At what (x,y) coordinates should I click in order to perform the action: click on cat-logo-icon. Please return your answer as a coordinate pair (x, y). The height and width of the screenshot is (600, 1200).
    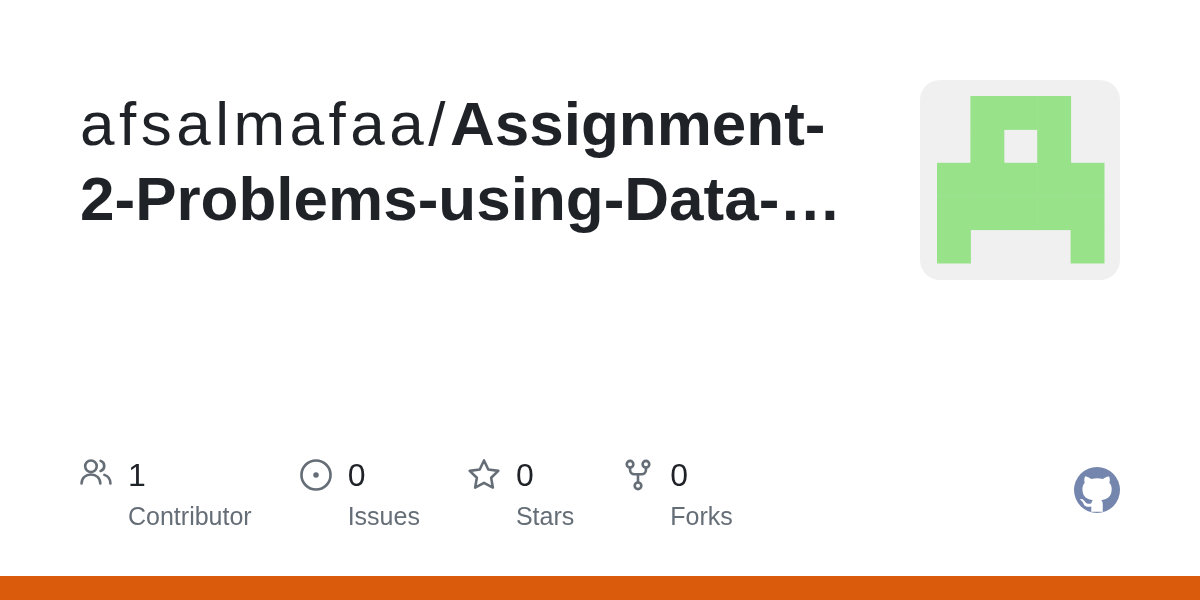
    Looking at the image, I should click on (1097, 490).